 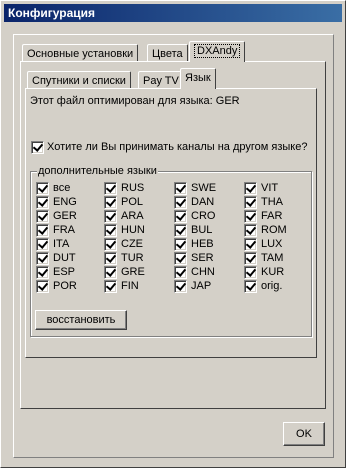 What do you see at coordinates (203, 272) in the screenshot?
I see `lang-label-chn: CHN` at bounding box center [203, 272].